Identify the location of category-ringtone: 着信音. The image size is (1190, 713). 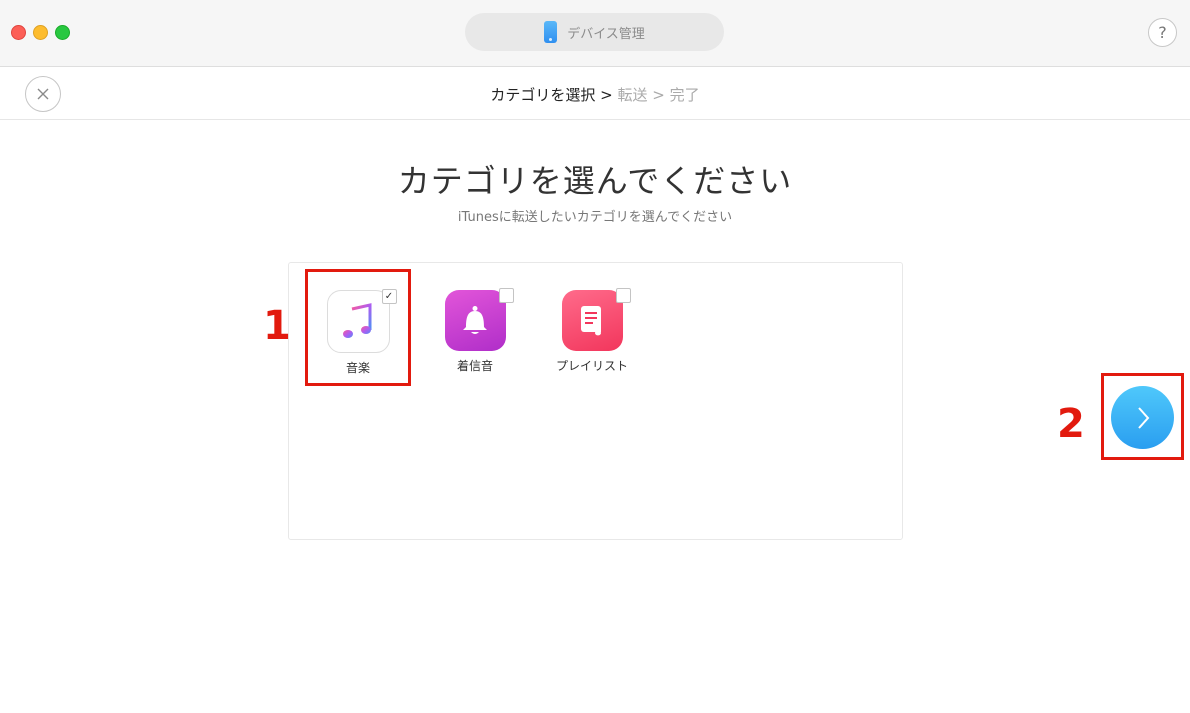
(475, 331).